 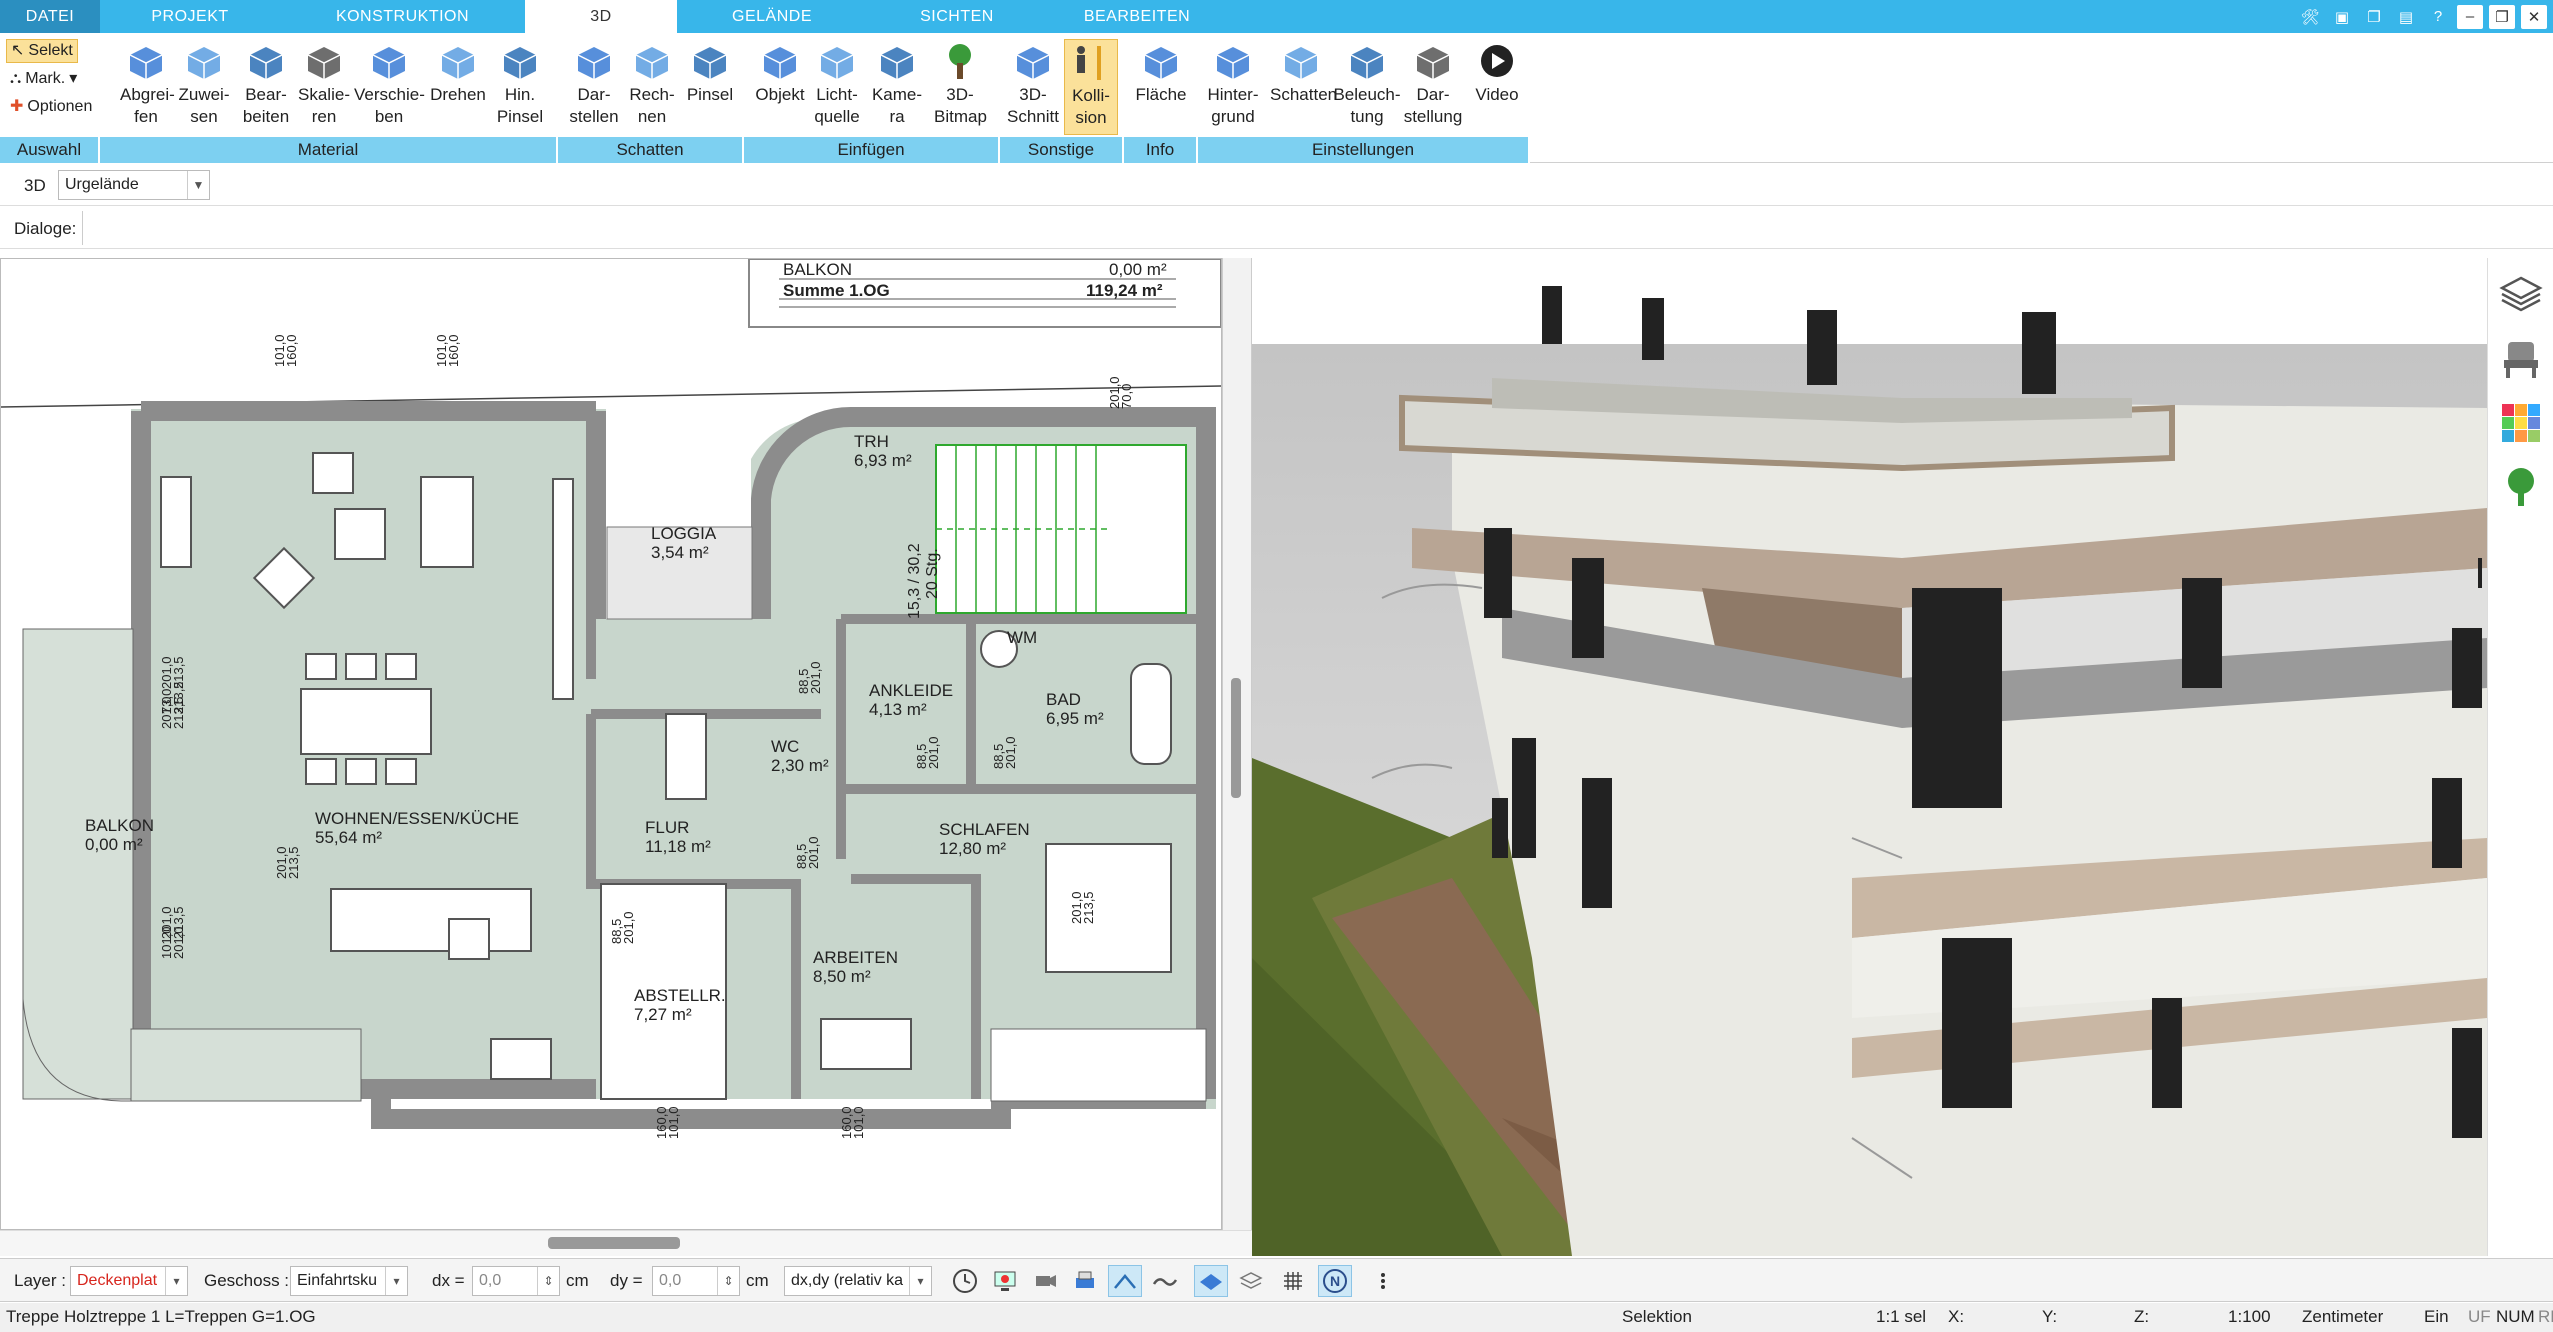 What do you see at coordinates (1091, 87) in the screenshot?
I see `kollision-button: Kolli- sion` at bounding box center [1091, 87].